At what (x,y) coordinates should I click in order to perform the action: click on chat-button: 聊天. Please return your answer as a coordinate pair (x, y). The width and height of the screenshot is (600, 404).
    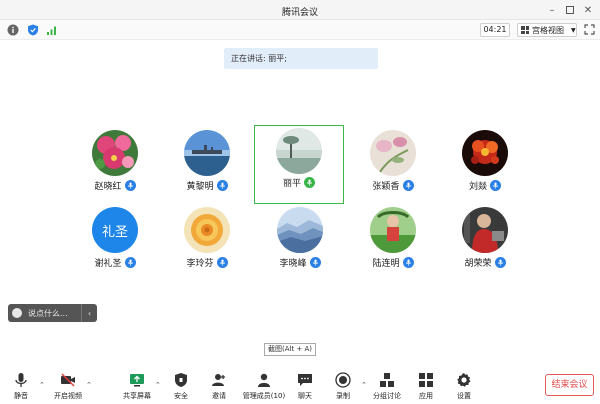
    Looking at the image, I should click on (305, 386).